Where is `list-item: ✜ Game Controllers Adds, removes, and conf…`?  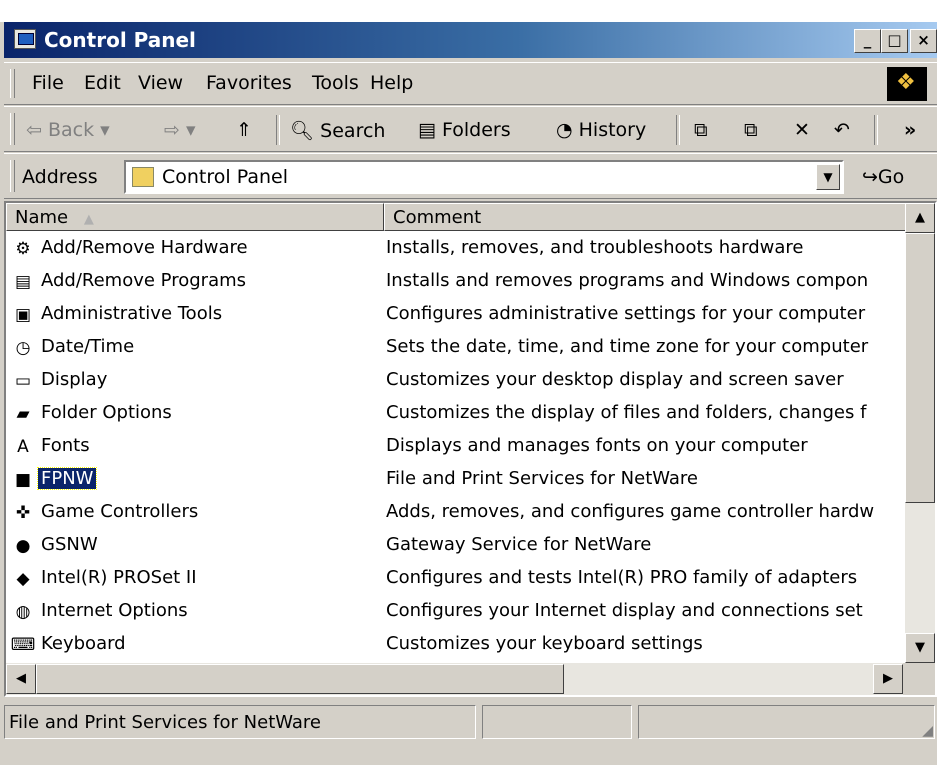
list-item: ✜ Game Controllers Adds, removes, and conf… is located at coordinates (456, 513).